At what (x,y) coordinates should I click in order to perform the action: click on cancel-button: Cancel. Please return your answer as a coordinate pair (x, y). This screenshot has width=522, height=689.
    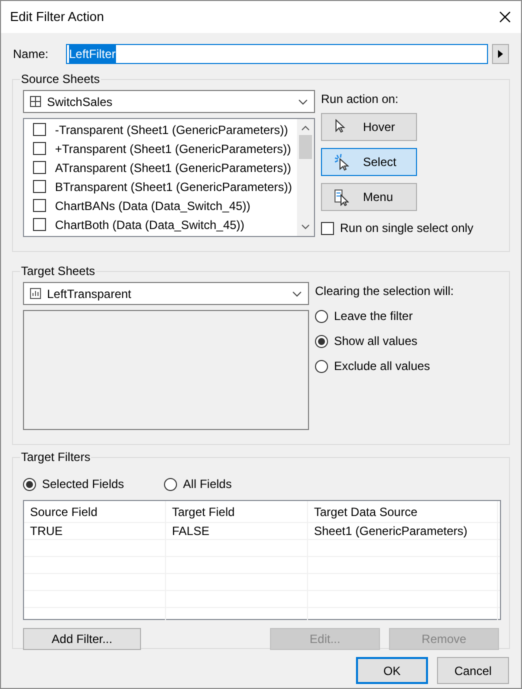
    Looking at the image, I should click on (473, 670).